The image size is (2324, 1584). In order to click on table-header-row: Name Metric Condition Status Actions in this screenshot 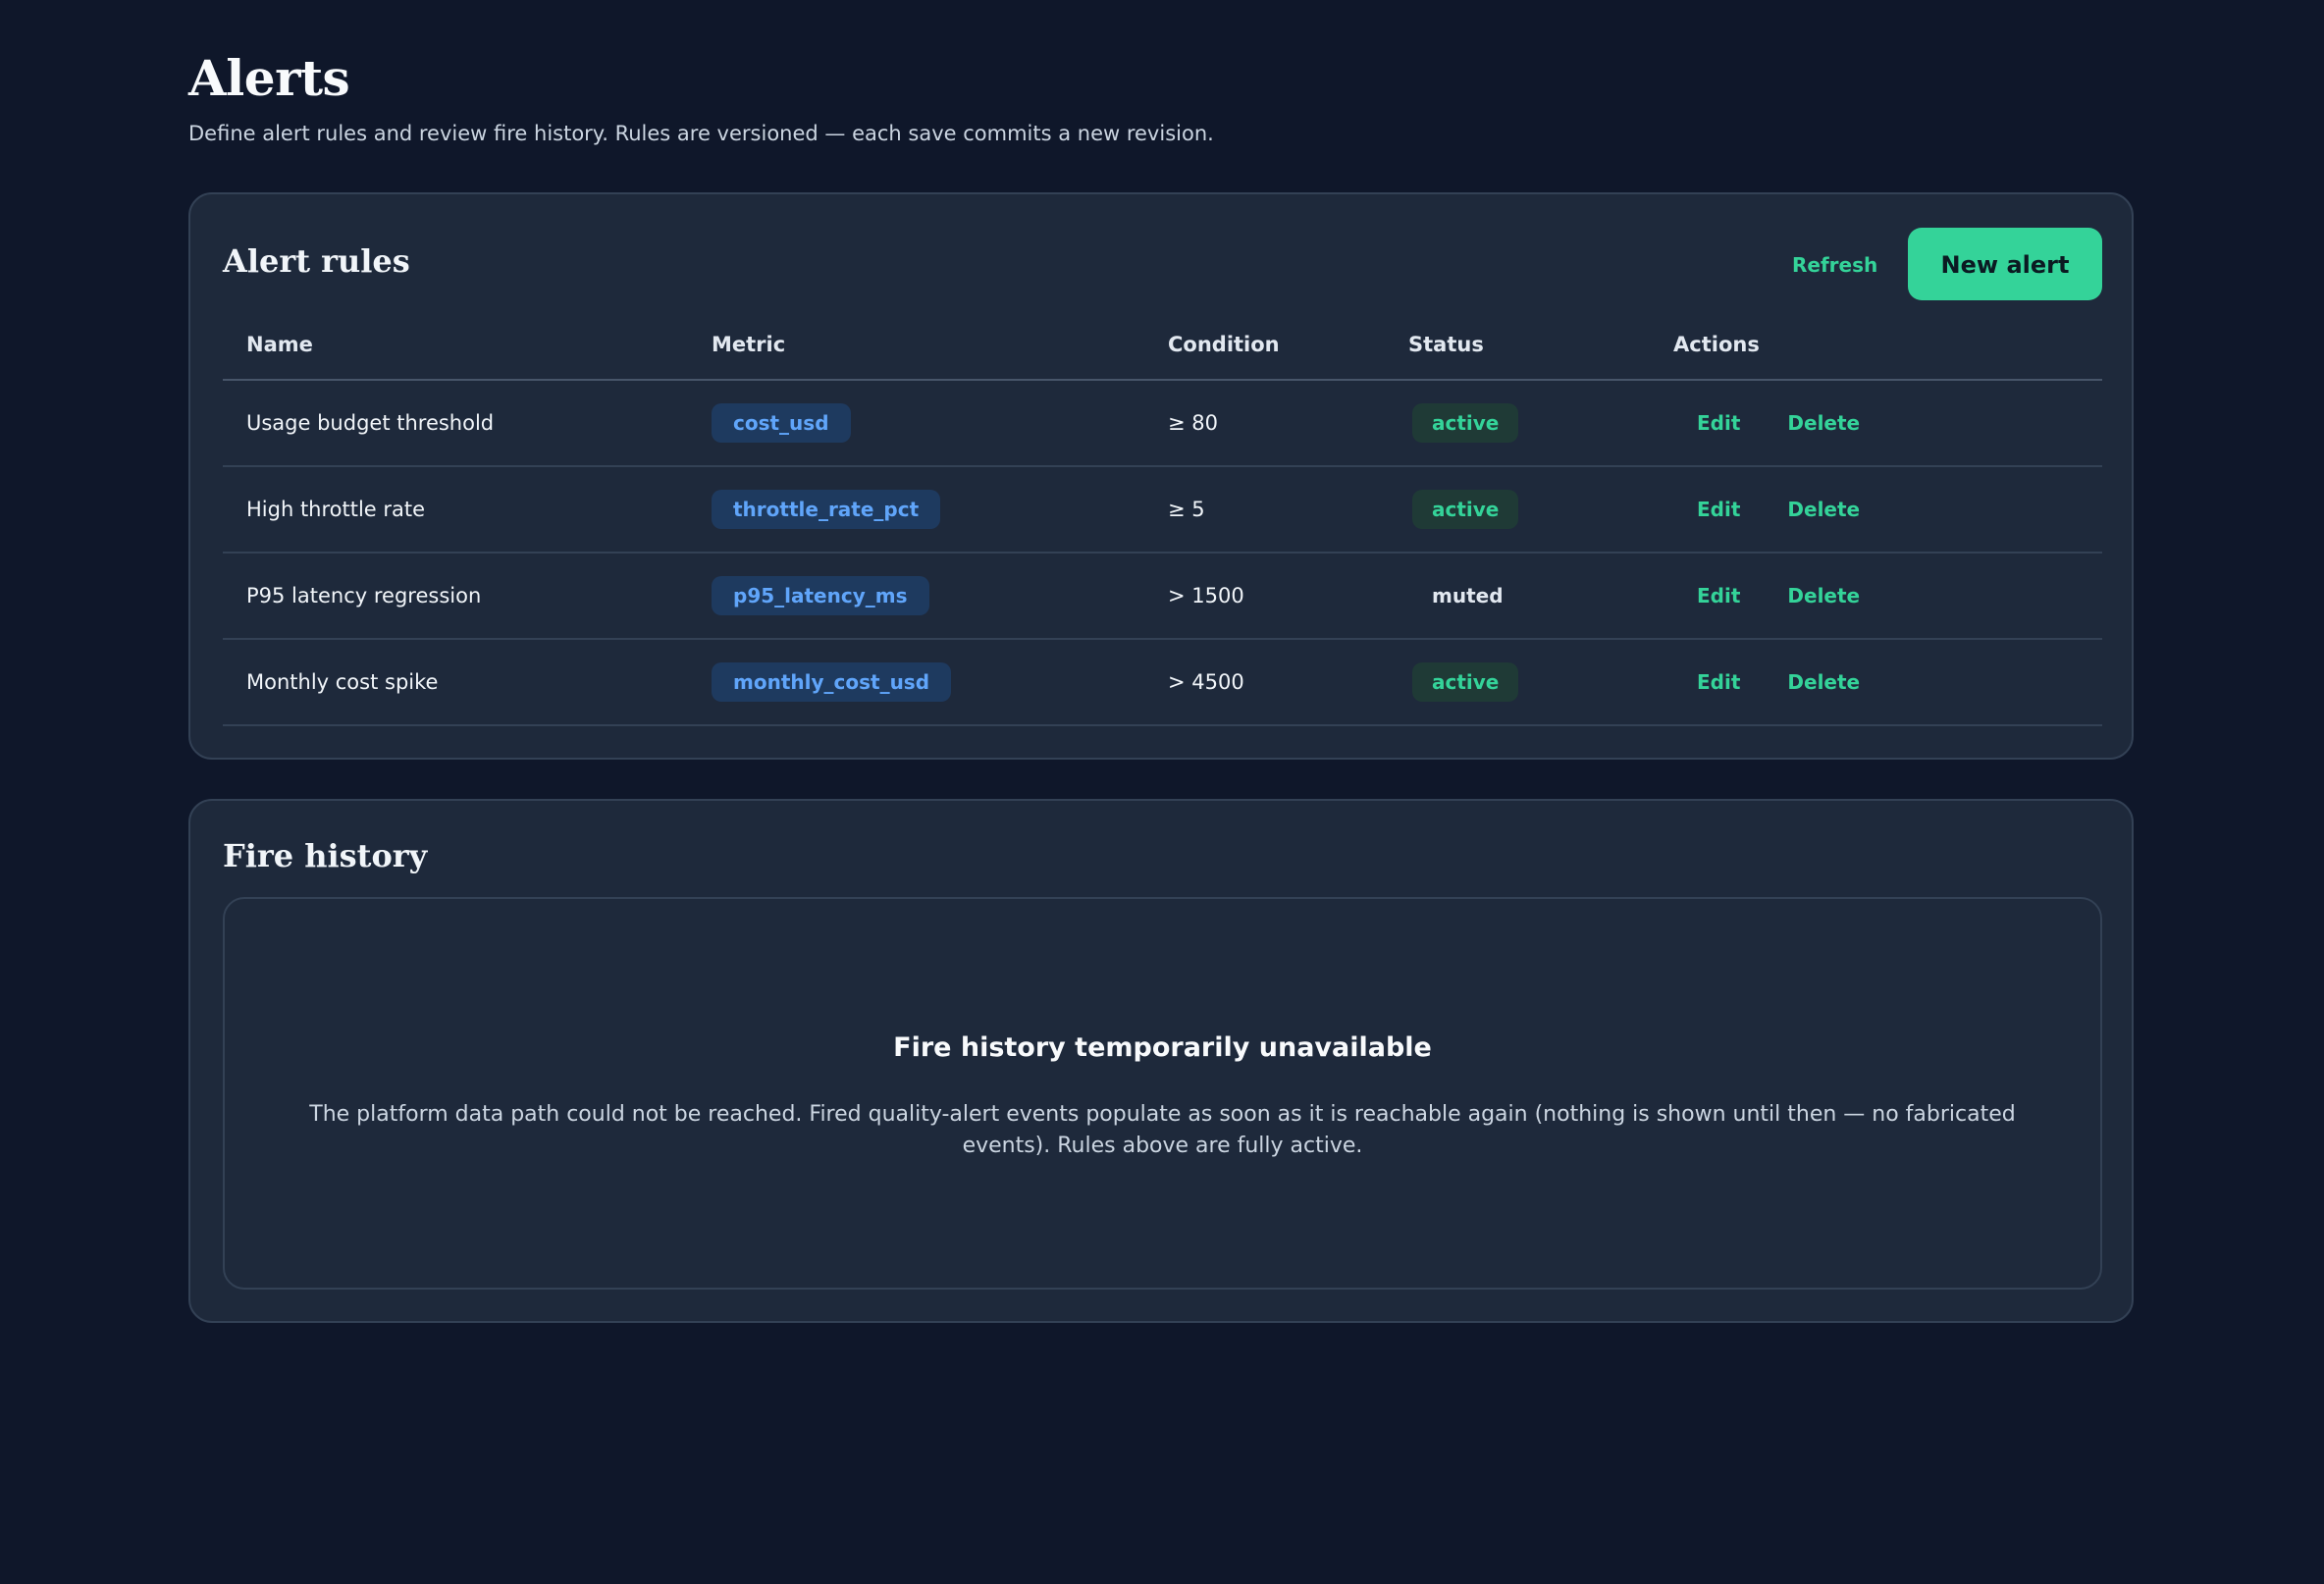, I will do `click(1162, 346)`.